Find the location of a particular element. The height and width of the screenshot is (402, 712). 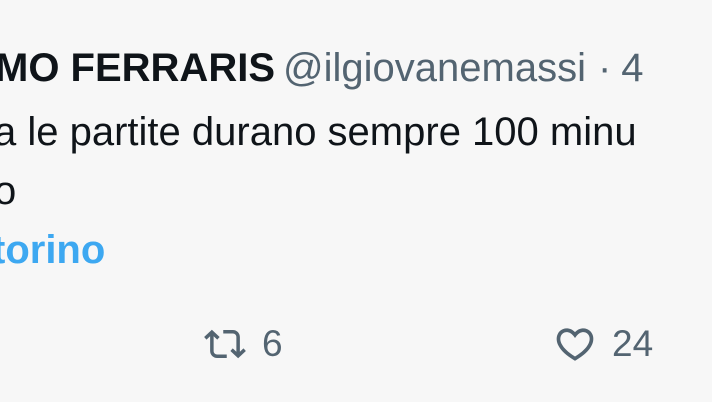

tweet-timestamp: 4 is located at coordinates (632, 68).